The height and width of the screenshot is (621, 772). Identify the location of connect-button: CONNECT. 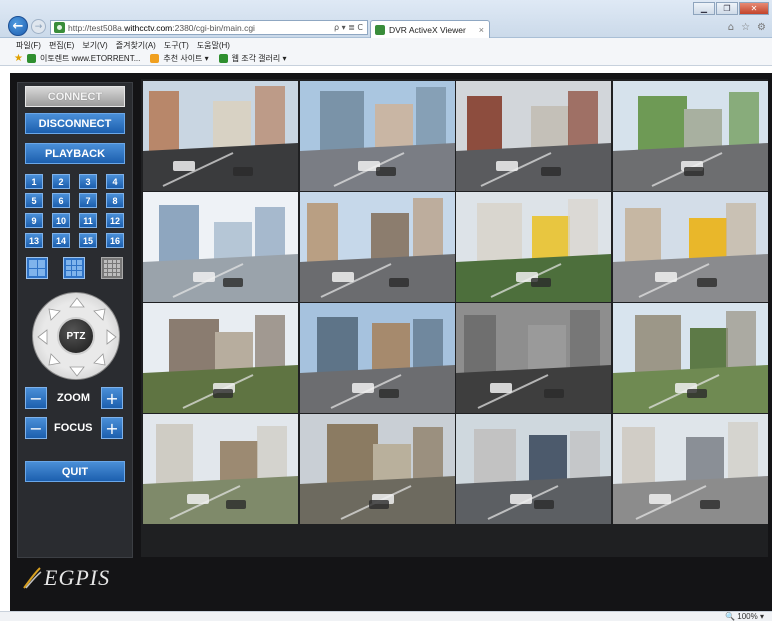
(75, 96).